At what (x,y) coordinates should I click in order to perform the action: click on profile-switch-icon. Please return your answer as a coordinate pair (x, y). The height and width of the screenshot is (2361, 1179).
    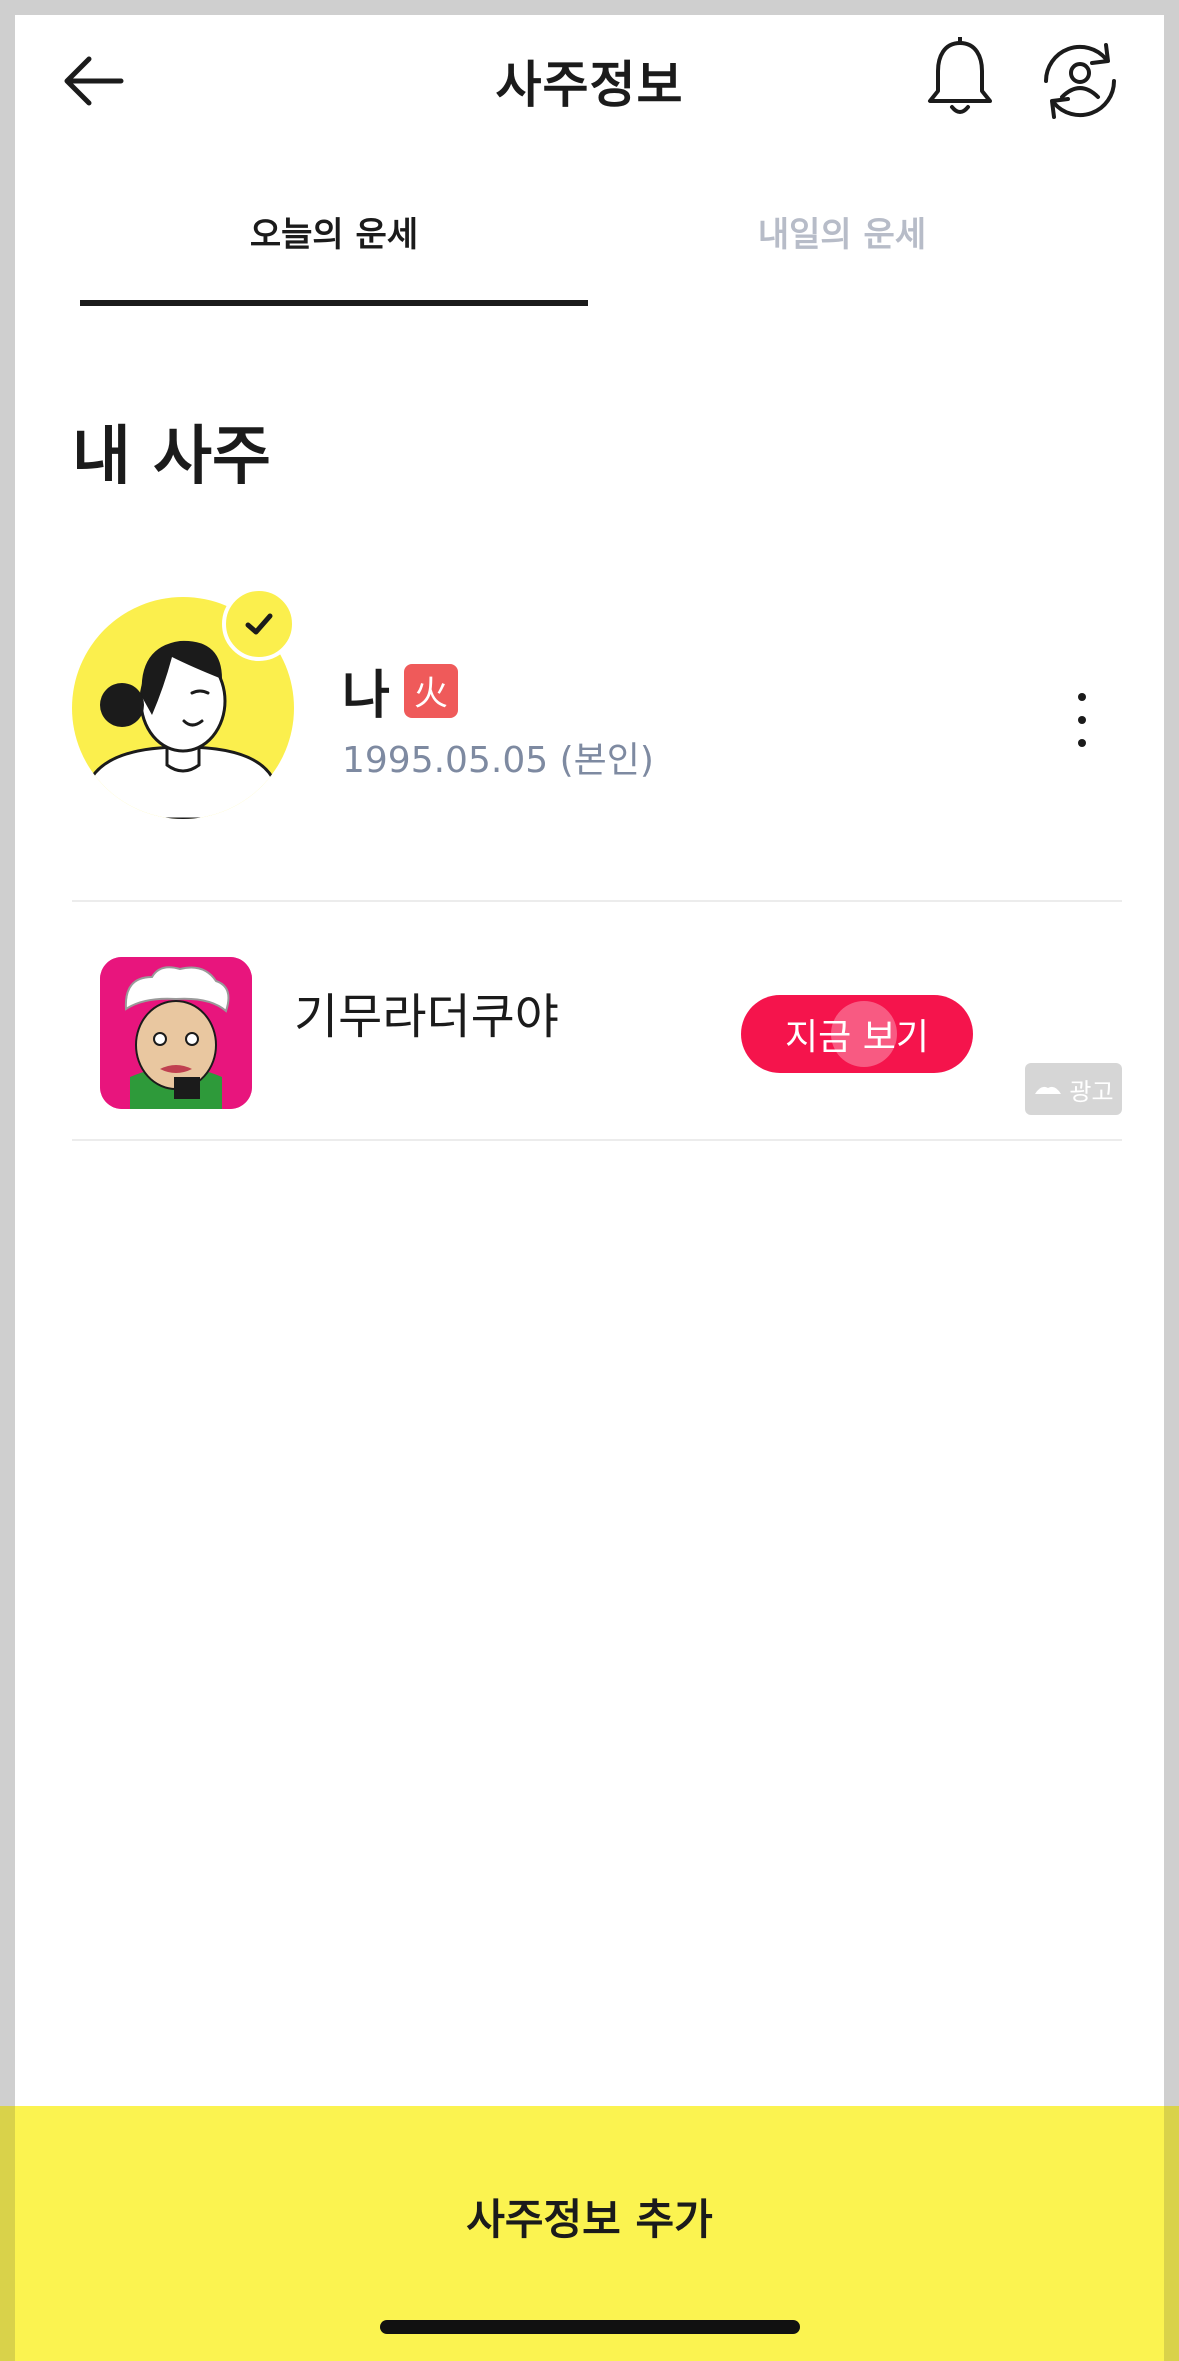
    Looking at the image, I should click on (1080, 81).